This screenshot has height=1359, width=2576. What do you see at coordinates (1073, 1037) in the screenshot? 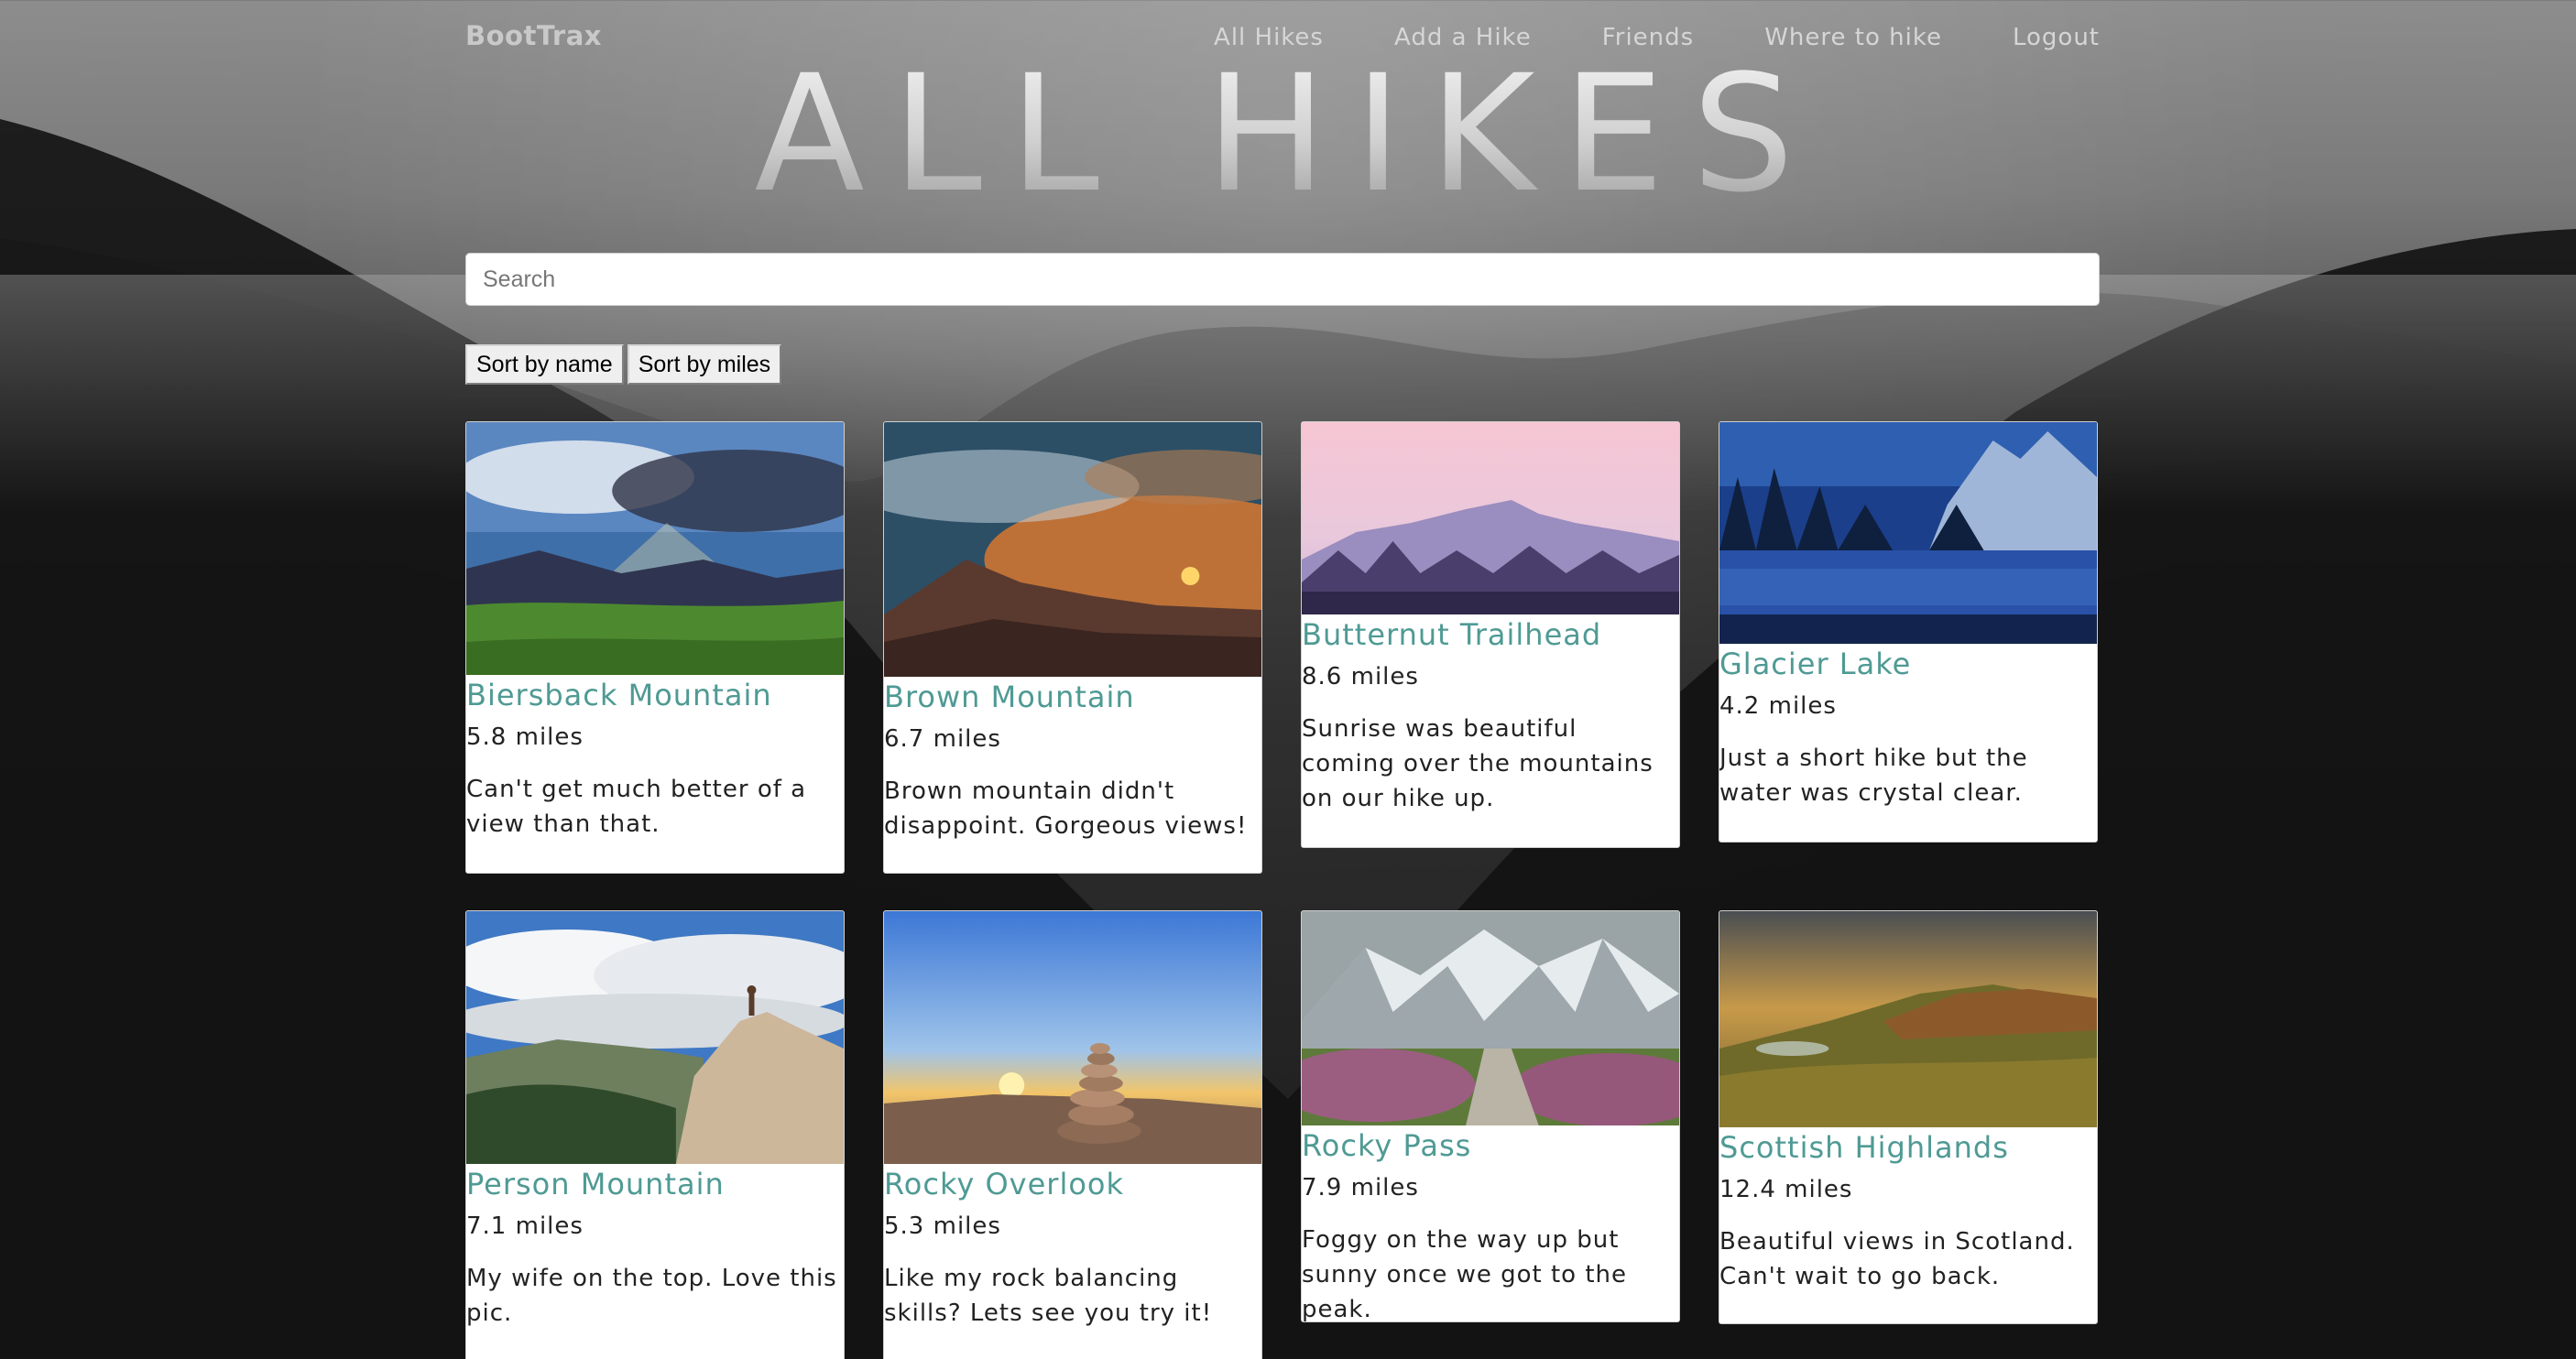
I see `rock-cairn-photo` at bounding box center [1073, 1037].